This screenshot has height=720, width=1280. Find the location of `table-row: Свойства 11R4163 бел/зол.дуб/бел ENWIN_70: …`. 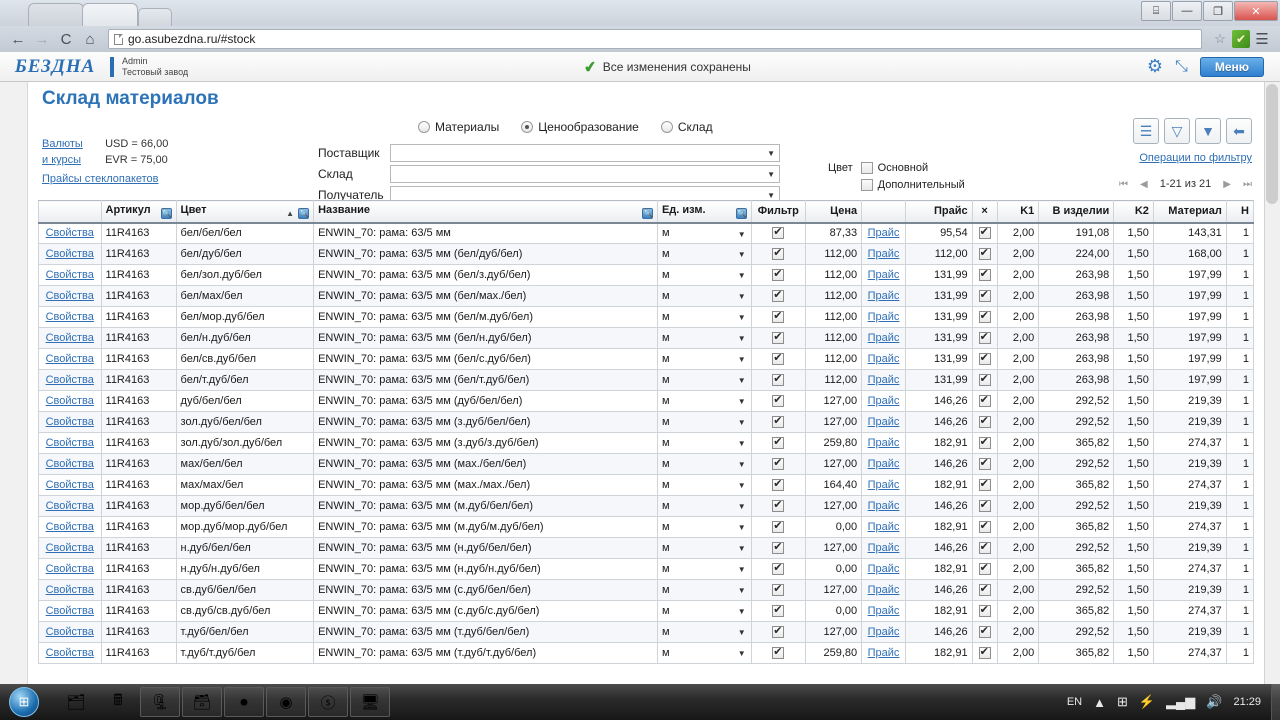

table-row: Свойства 11R4163 бел/зол.дуб/бел ENWIN_70: … is located at coordinates (646, 275).